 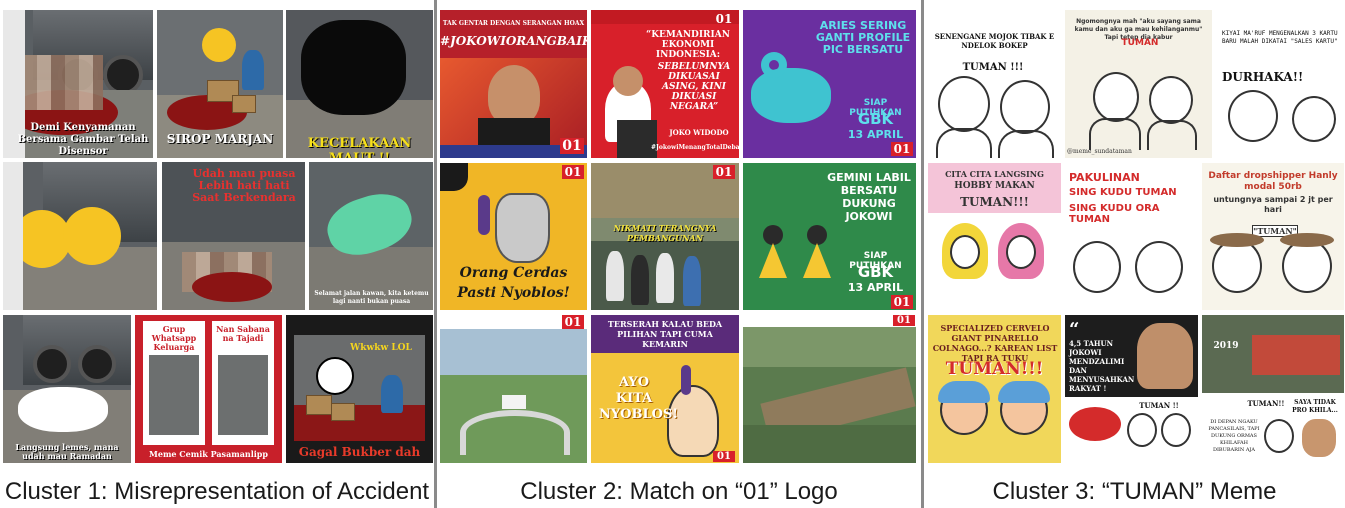 I want to click on c1-tile-3: KECELAKAAN MAUT !!, so click(x=359, y=84).